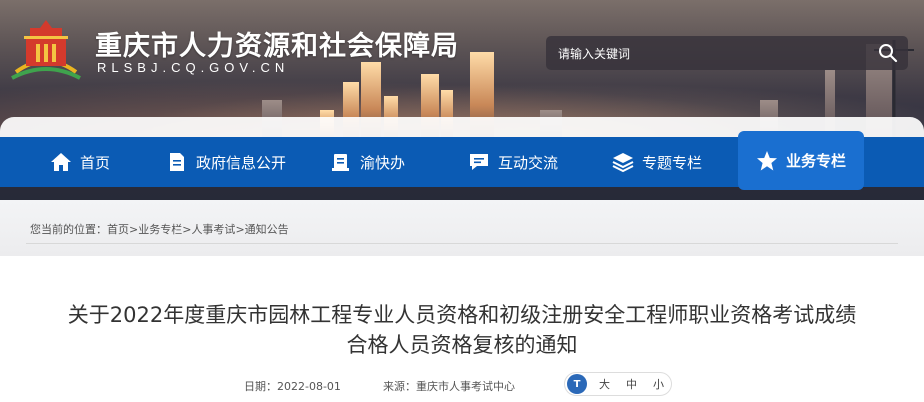 The height and width of the screenshot is (402, 924). I want to click on breadcrumb: 您当前的位置：首页>业务专栏>人事考试>通知公告, so click(159, 229).